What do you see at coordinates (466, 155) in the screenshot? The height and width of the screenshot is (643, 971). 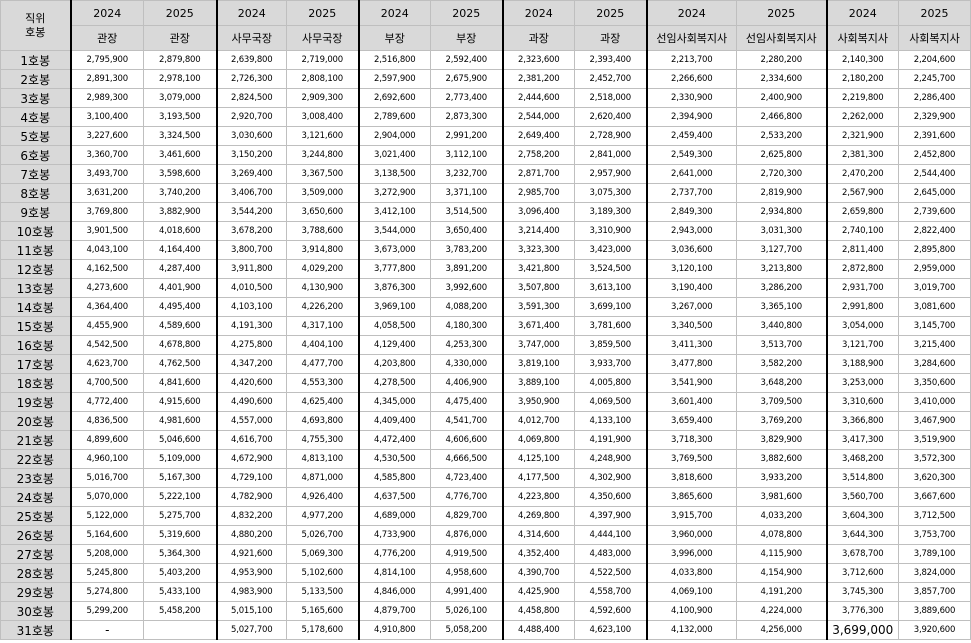 I see `salary-value: 3,112,100` at bounding box center [466, 155].